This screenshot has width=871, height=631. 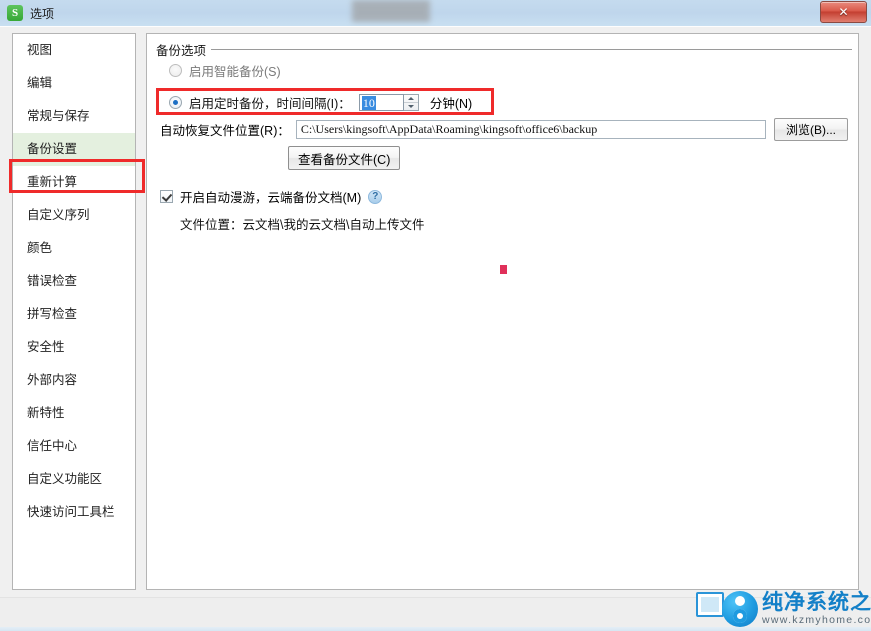 I want to click on watermark-title: 纯净系统之家, so click(x=816, y=602).